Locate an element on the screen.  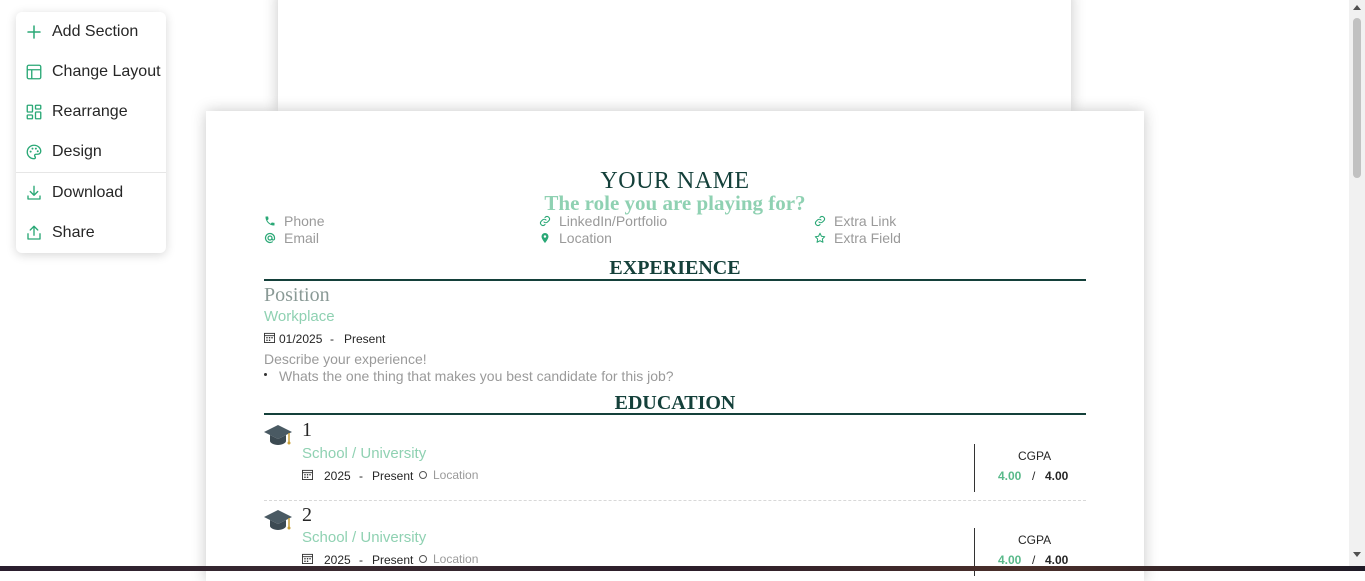
scroll-up-arrow-icon is located at coordinates (1357, 7).